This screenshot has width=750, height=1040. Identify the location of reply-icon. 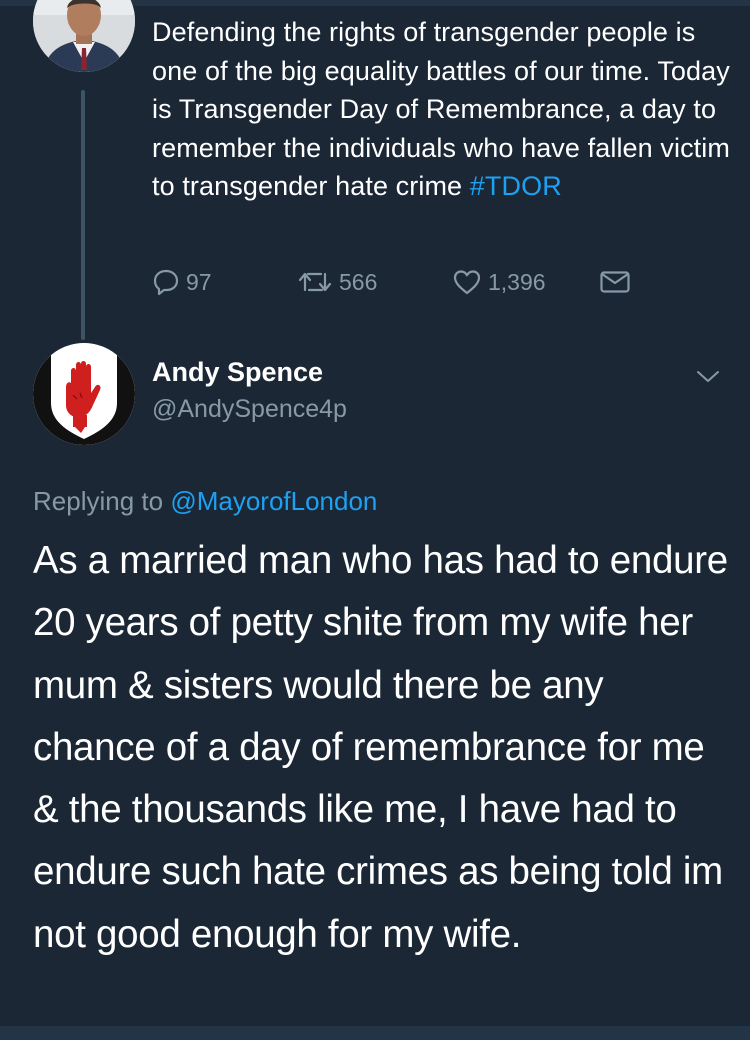
(166, 282).